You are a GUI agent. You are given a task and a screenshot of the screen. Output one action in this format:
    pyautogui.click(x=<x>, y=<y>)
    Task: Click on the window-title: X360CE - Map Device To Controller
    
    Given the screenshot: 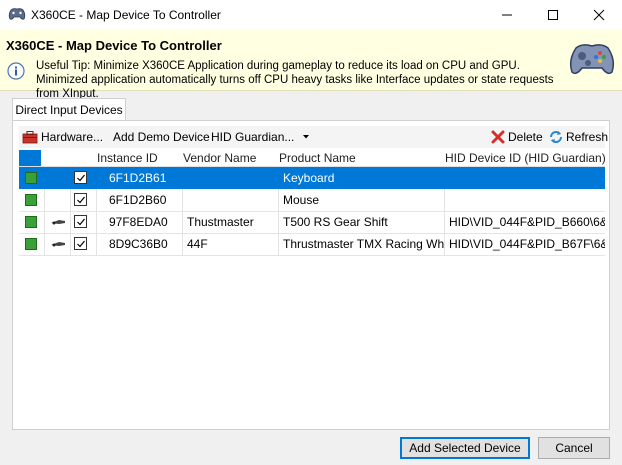 What is the action you would take?
    pyautogui.click(x=126, y=15)
    